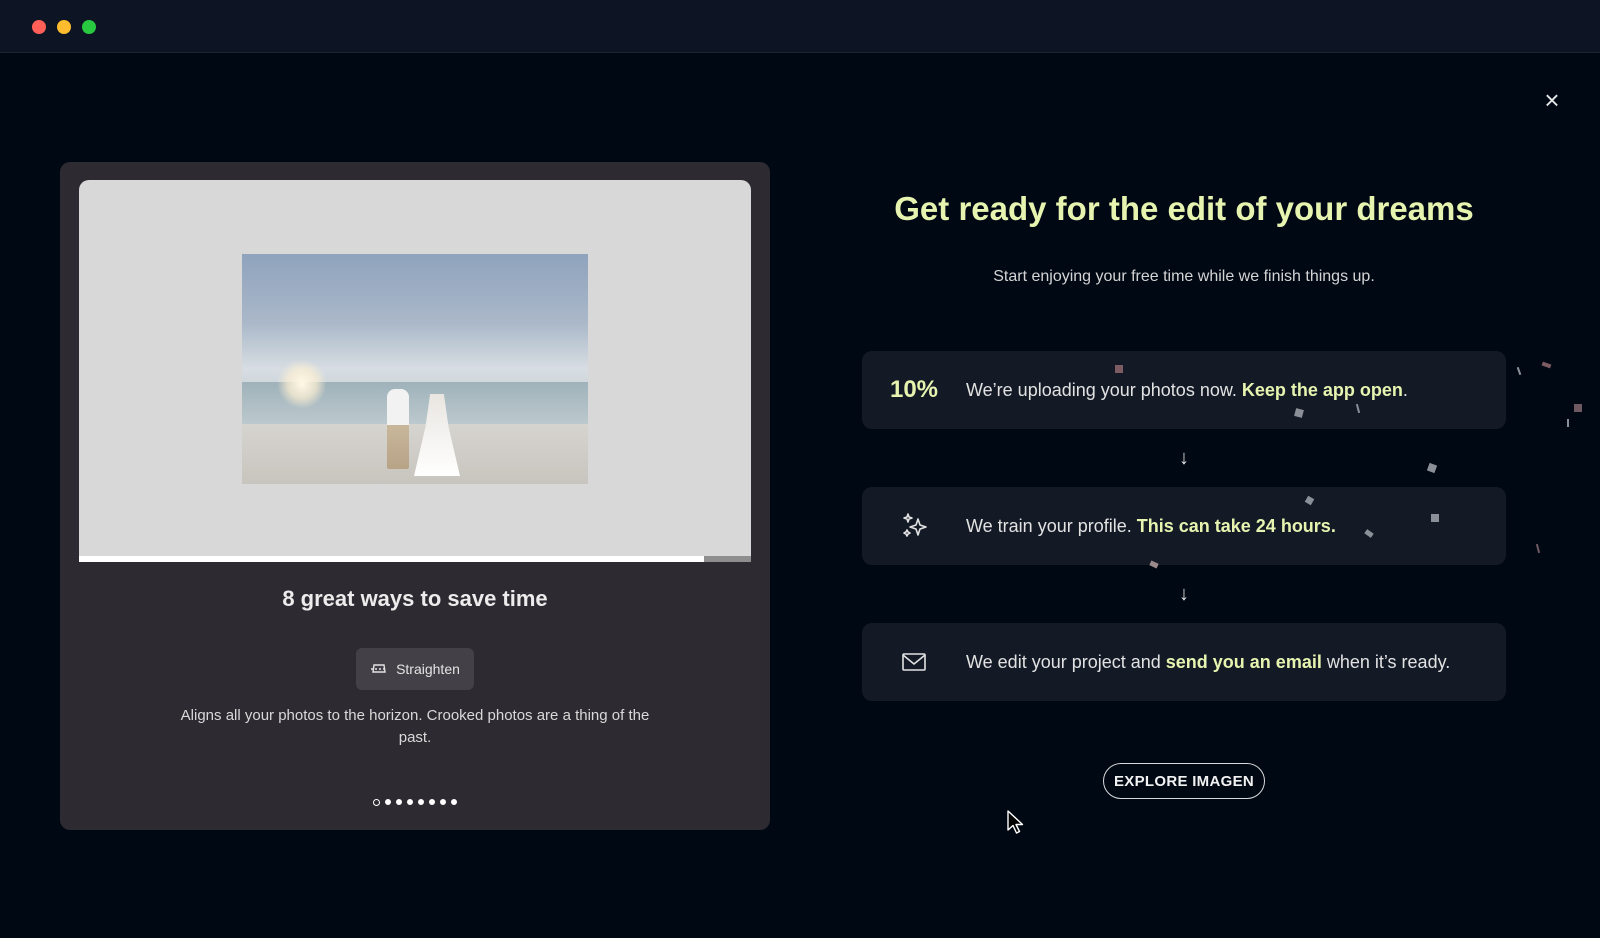 The image size is (1600, 938). What do you see at coordinates (428, 669) in the screenshot?
I see `straighten-chip-label: Straighten` at bounding box center [428, 669].